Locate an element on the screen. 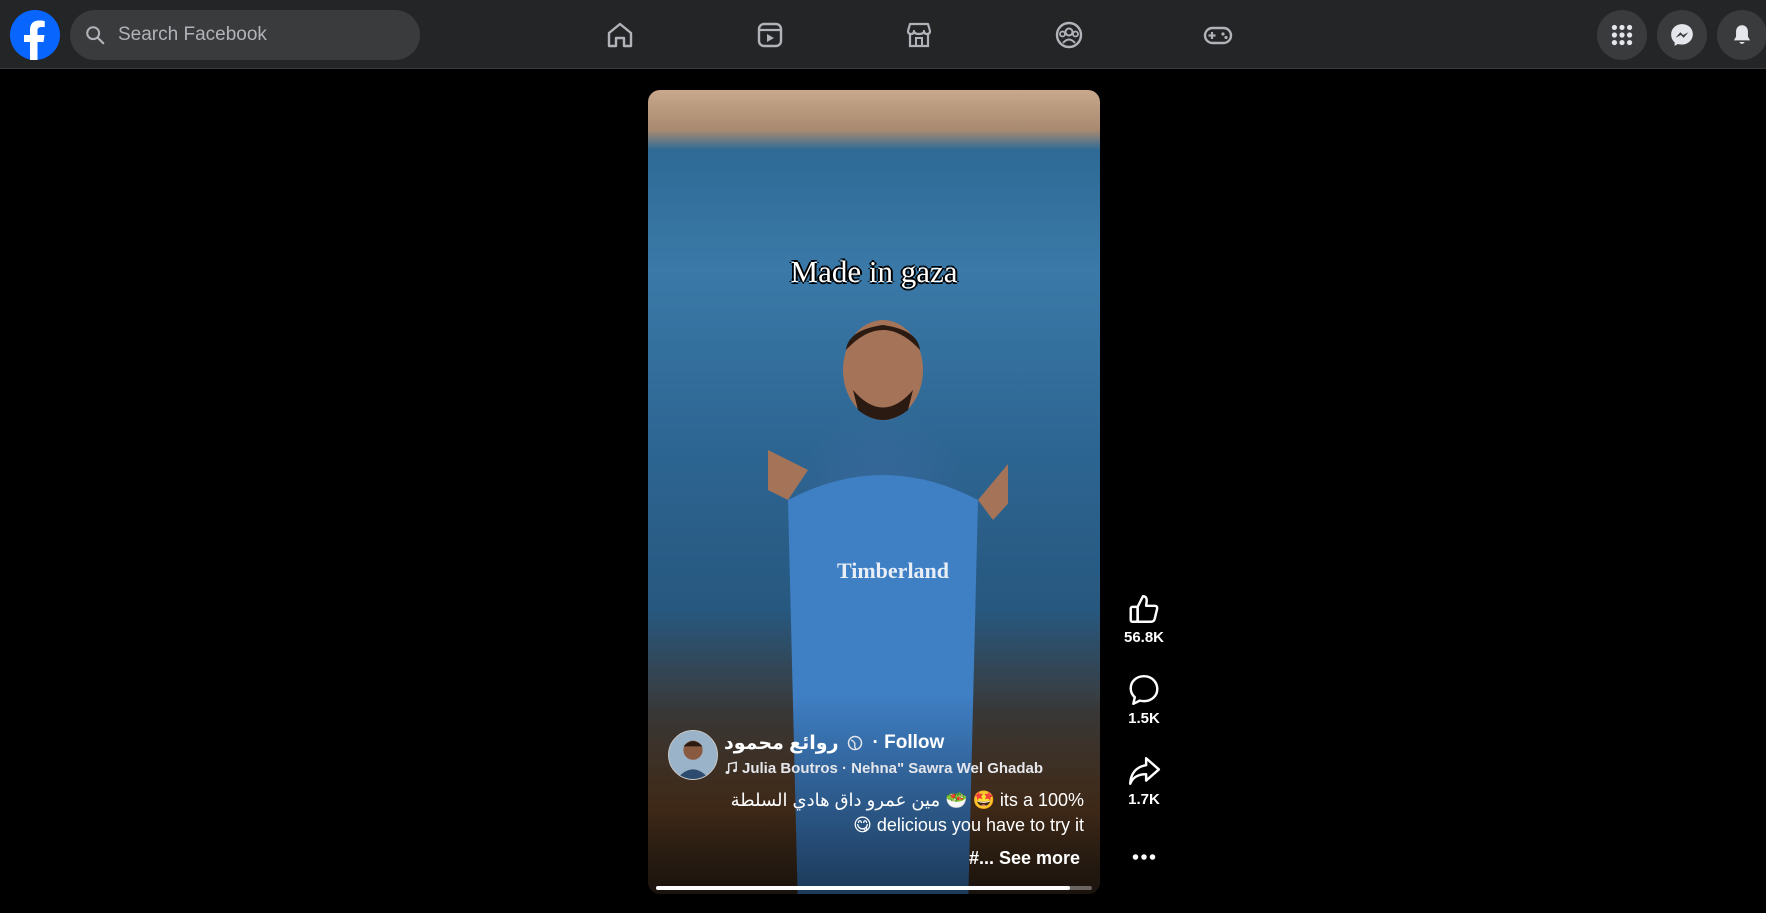 This screenshot has height=913, width=1766. shirt-brand-text: Timberland is located at coordinates (893, 570).